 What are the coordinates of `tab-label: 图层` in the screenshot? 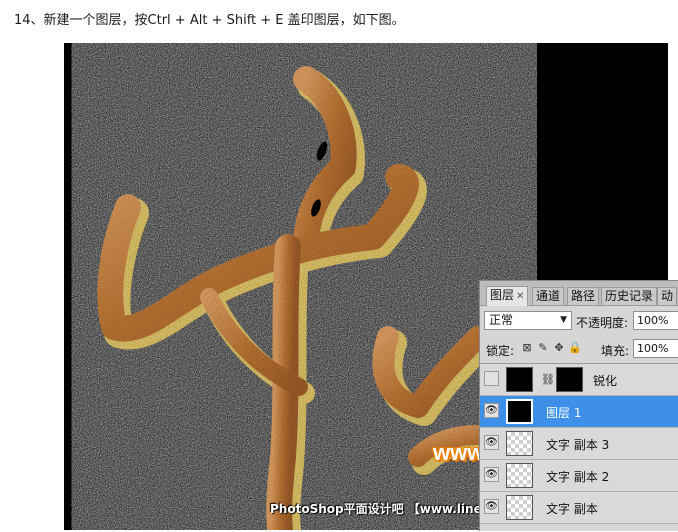 It's located at (502, 295).